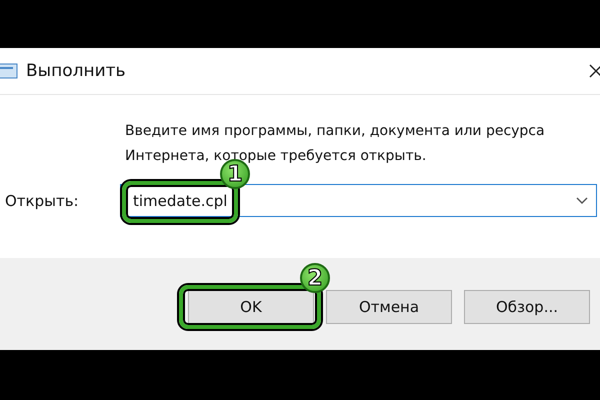 Image resolution: width=600 pixels, height=400 pixels. I want to click on dialog-button: OK, so click(251, 307).